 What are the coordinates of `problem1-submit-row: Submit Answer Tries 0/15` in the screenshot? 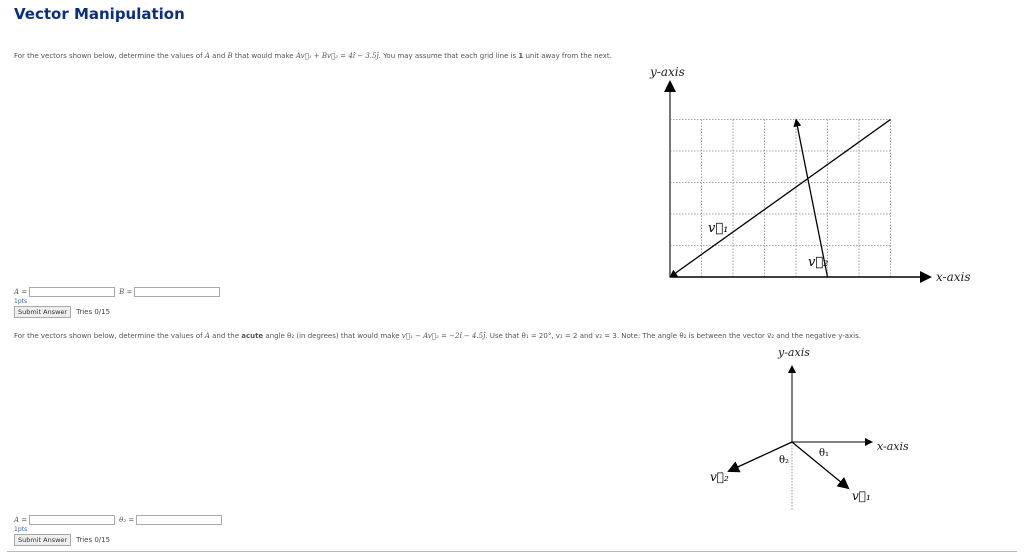 It's located at (62, 312).